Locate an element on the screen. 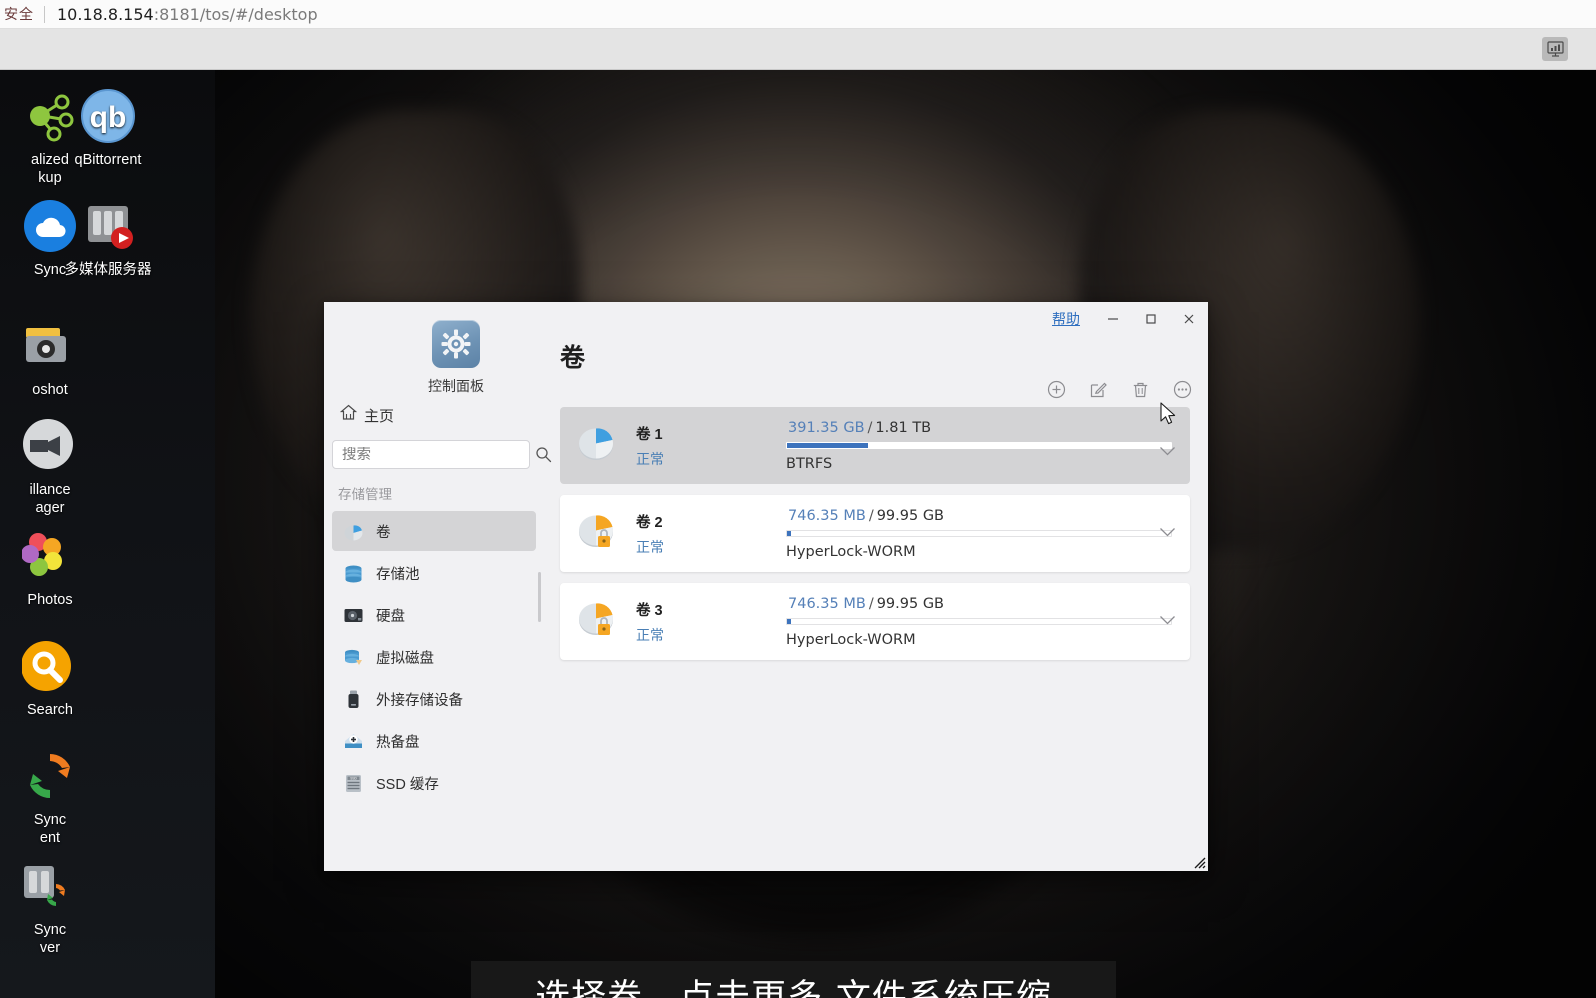  search-box is located at coordinates (442, 454).